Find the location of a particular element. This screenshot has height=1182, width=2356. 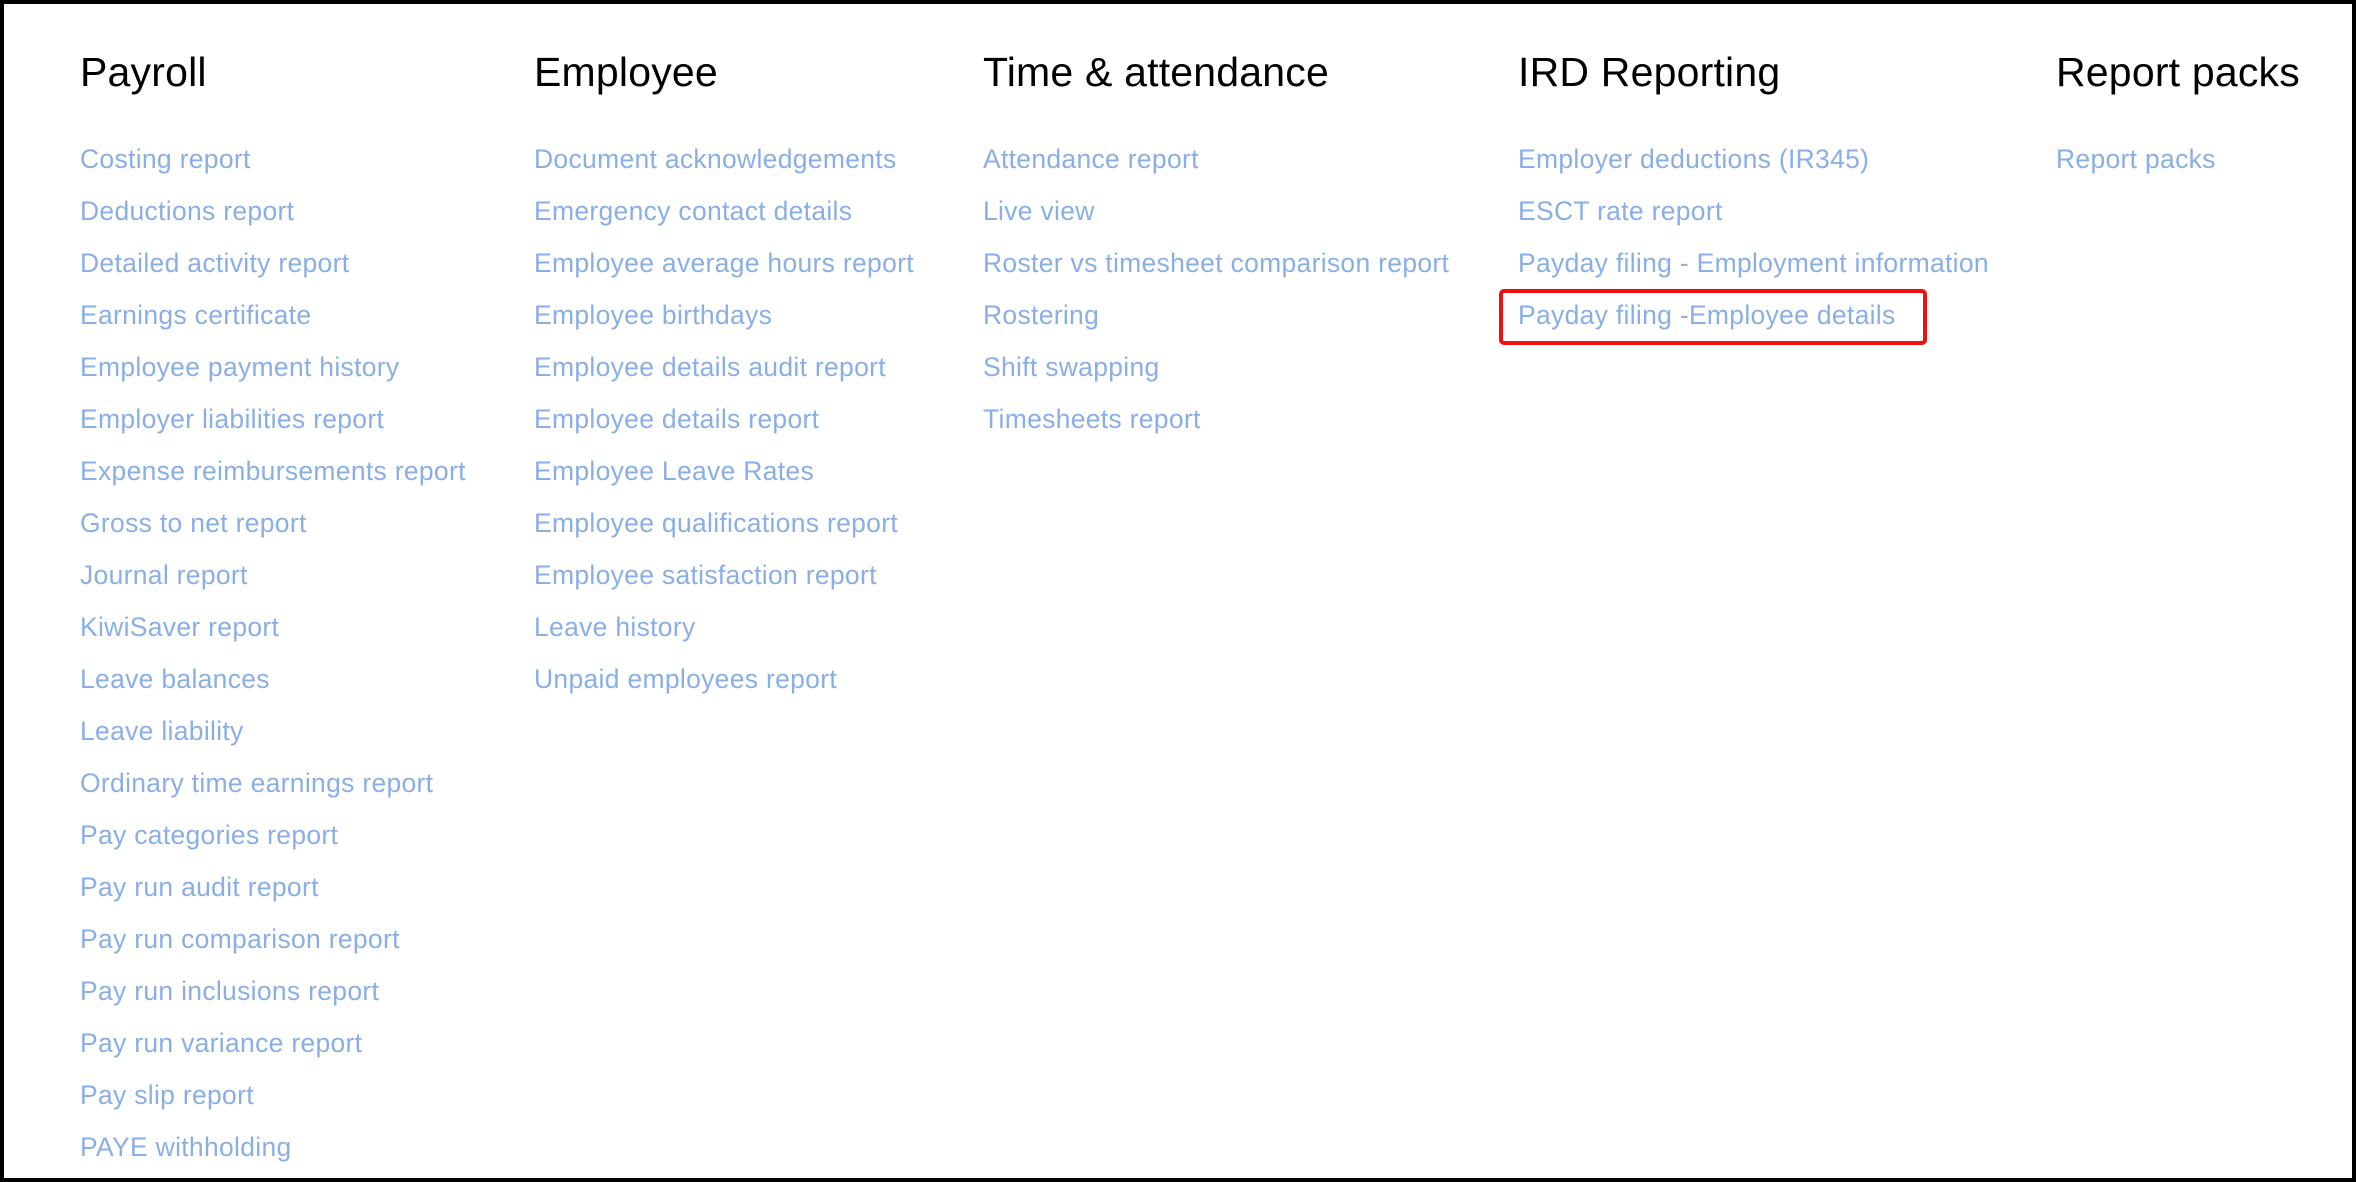

link-pay-slip-report: Pay slip report is located at coordinates (273, 1100).